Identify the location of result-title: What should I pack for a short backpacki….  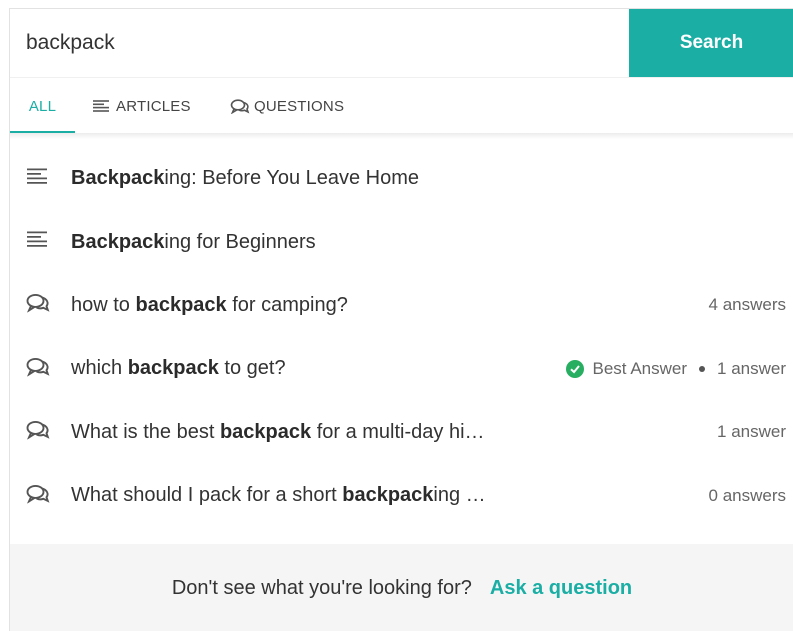
(278, 495).